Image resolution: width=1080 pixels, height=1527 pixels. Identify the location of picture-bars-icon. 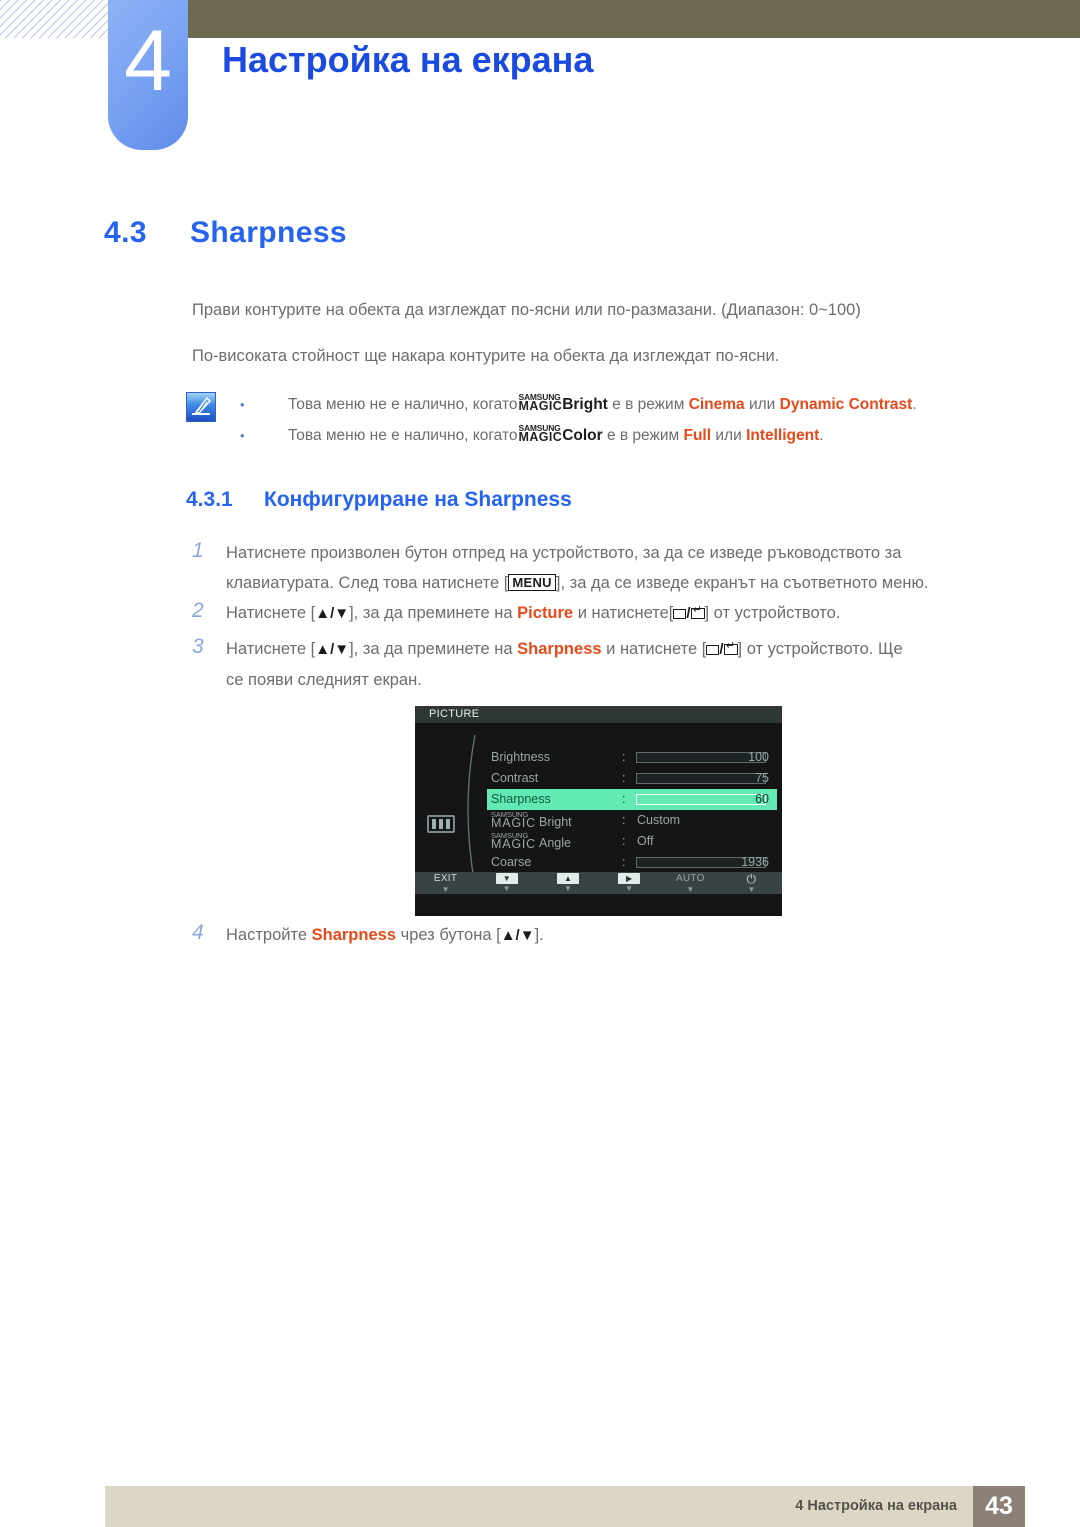
(441, 824).